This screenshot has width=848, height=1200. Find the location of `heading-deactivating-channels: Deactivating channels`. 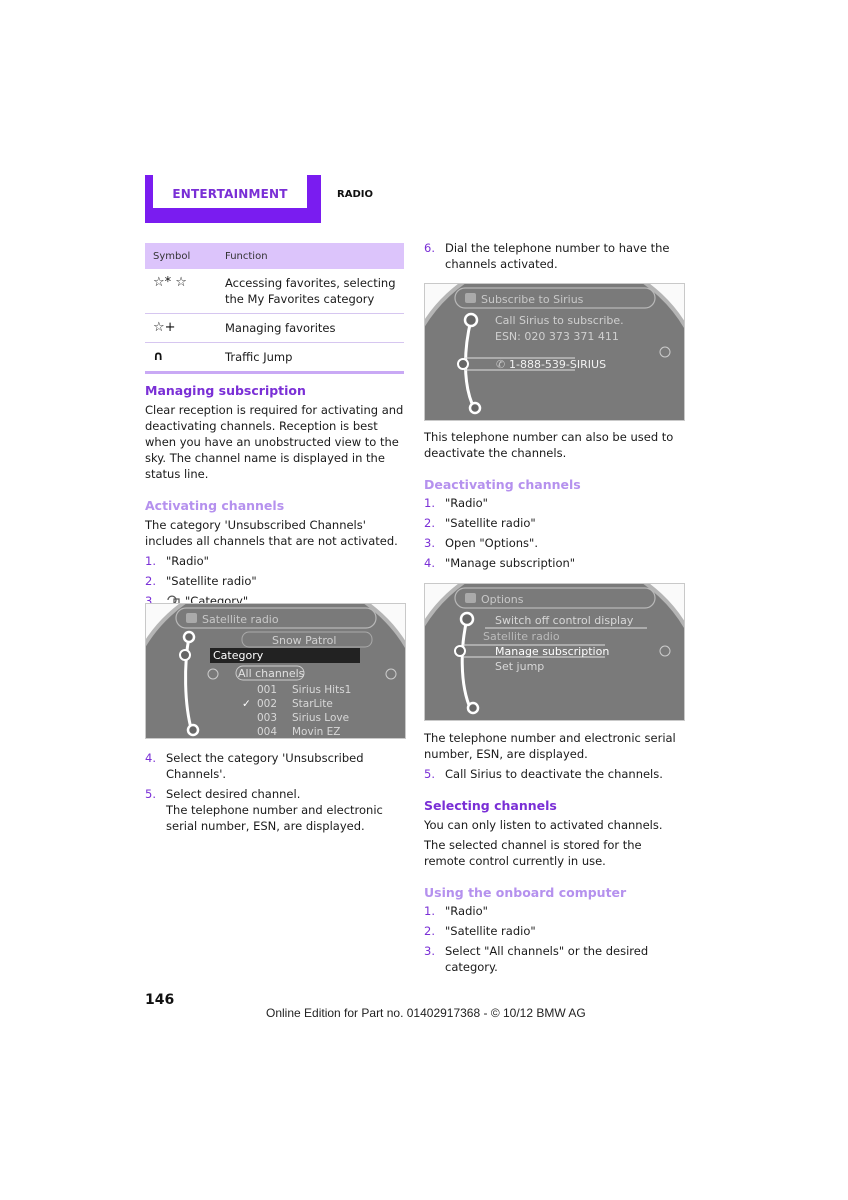

heading-deactivating-channels: Deactivating channels is located at coordinates (502, 484).